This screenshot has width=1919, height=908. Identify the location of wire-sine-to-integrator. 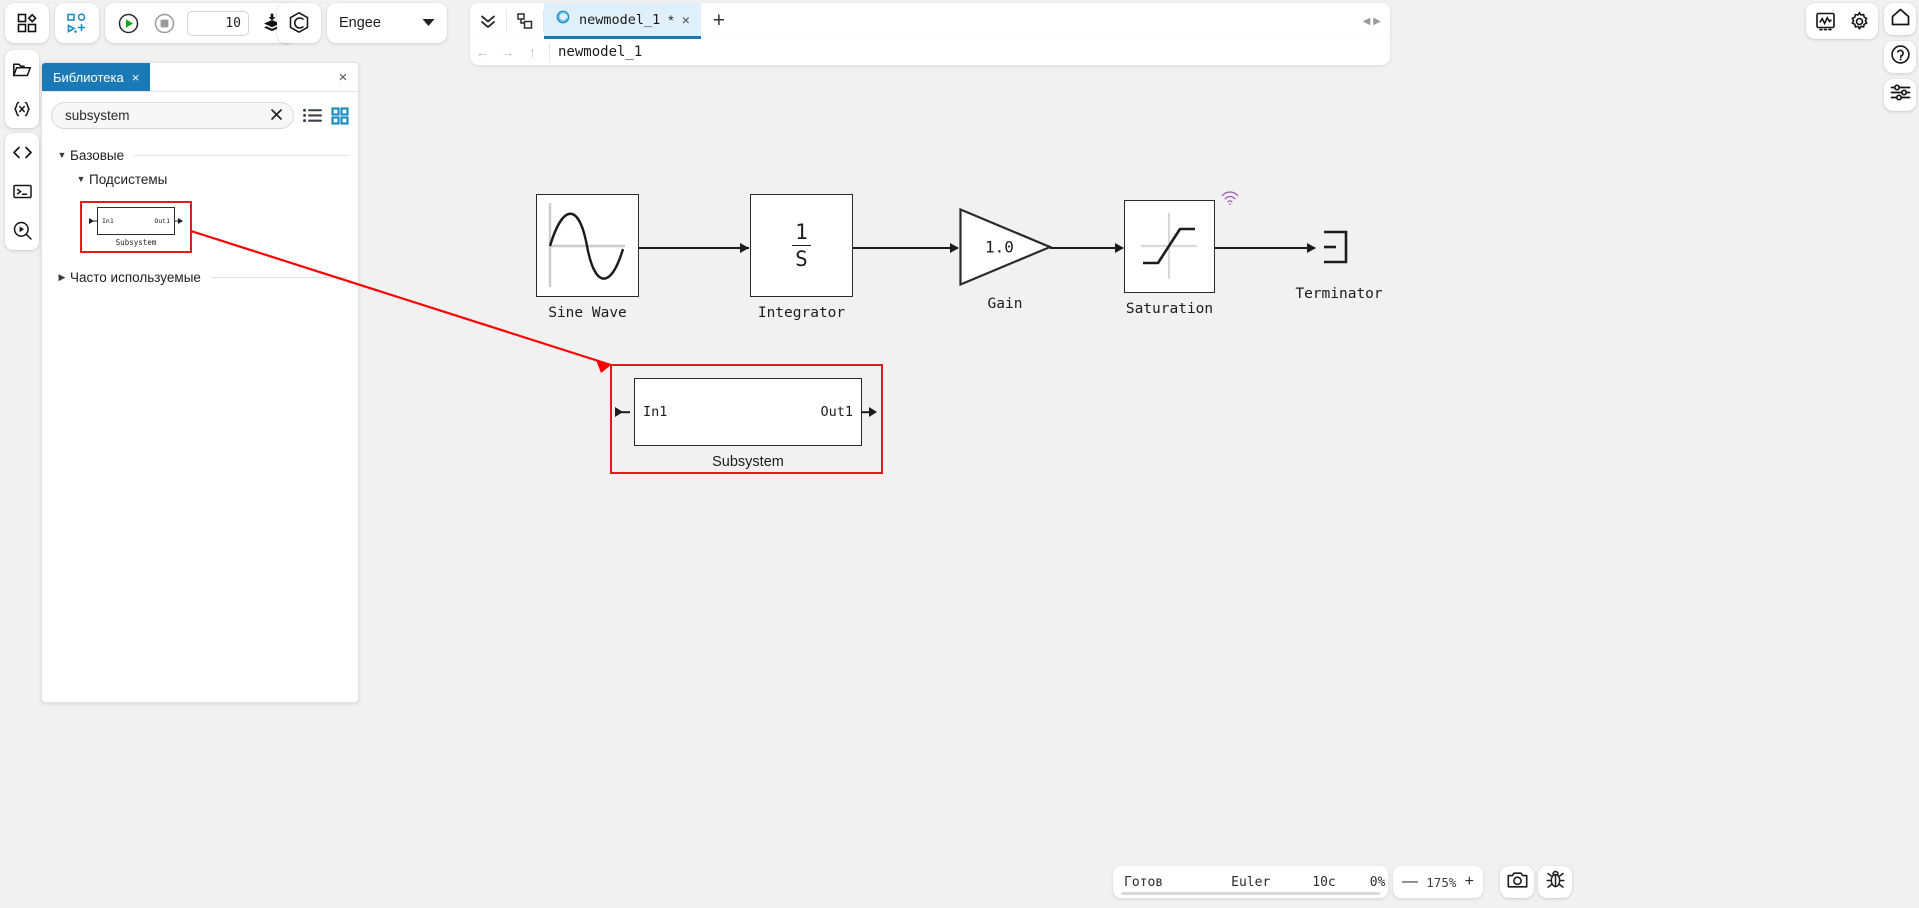
(694, 248).